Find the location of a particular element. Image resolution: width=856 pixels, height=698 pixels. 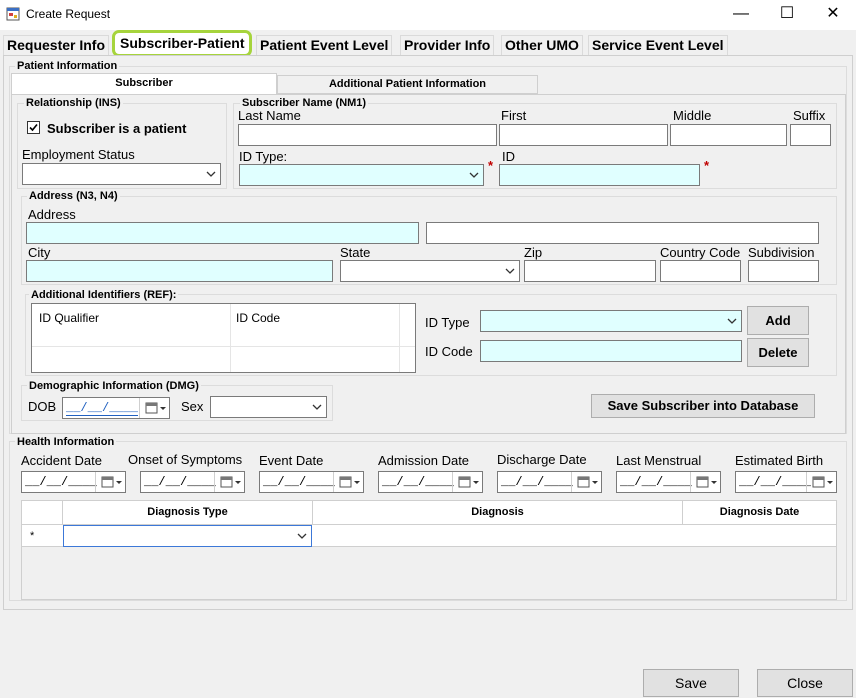

address-line1-input is located at coordinates (222, 233).